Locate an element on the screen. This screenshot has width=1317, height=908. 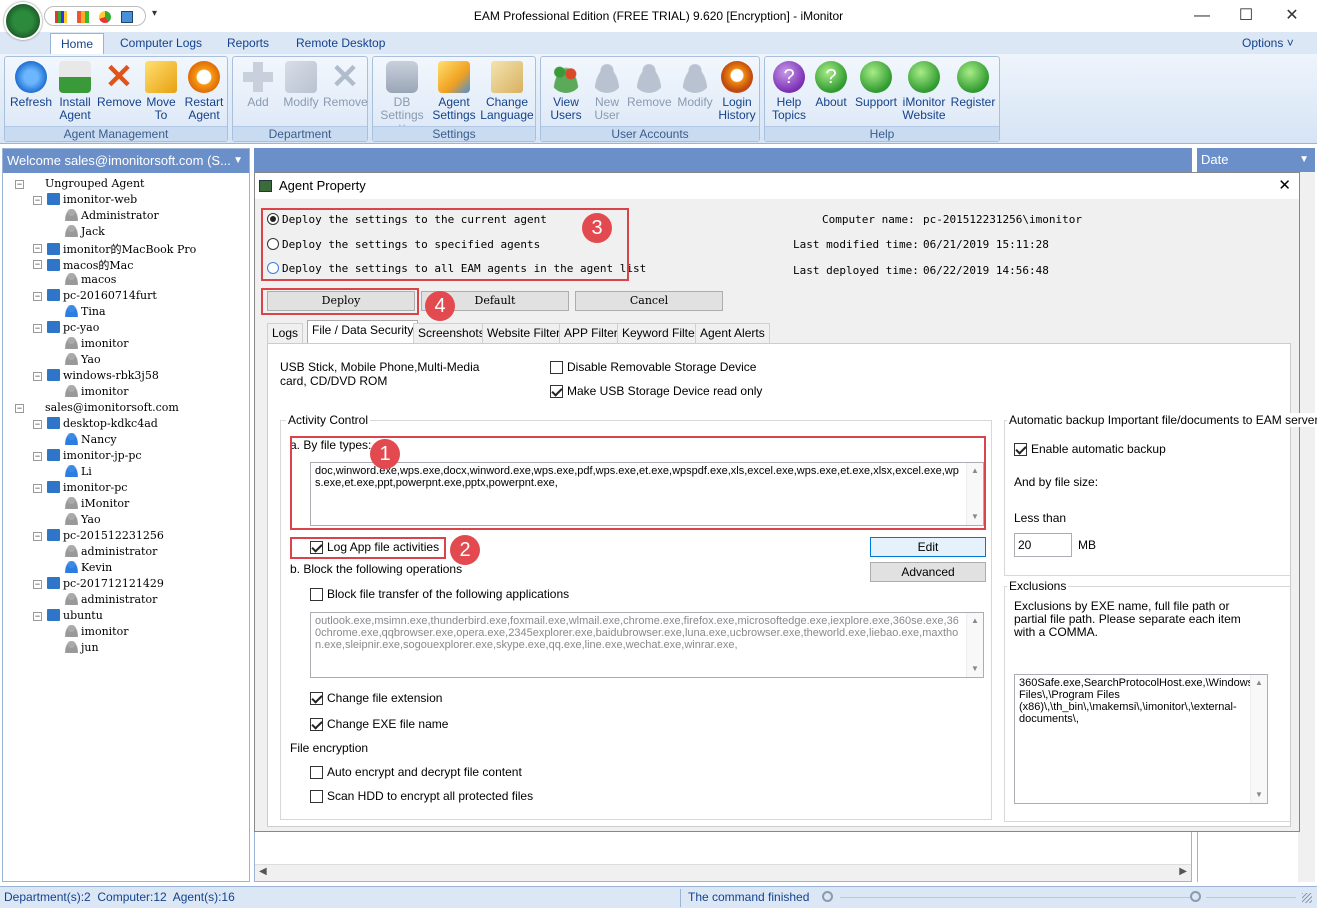
about-button: ? About is located at coordinates (831, 85).